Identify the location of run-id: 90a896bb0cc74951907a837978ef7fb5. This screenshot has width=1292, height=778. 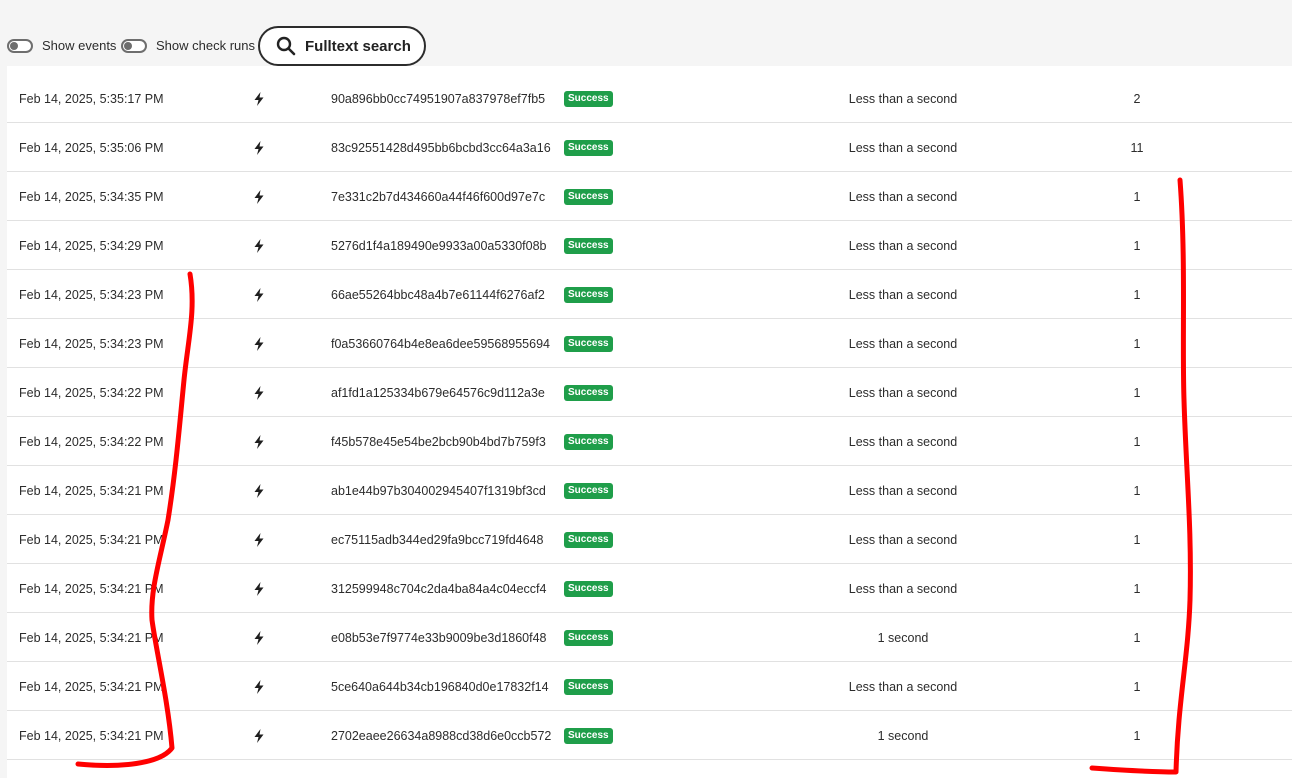
(438, 98).